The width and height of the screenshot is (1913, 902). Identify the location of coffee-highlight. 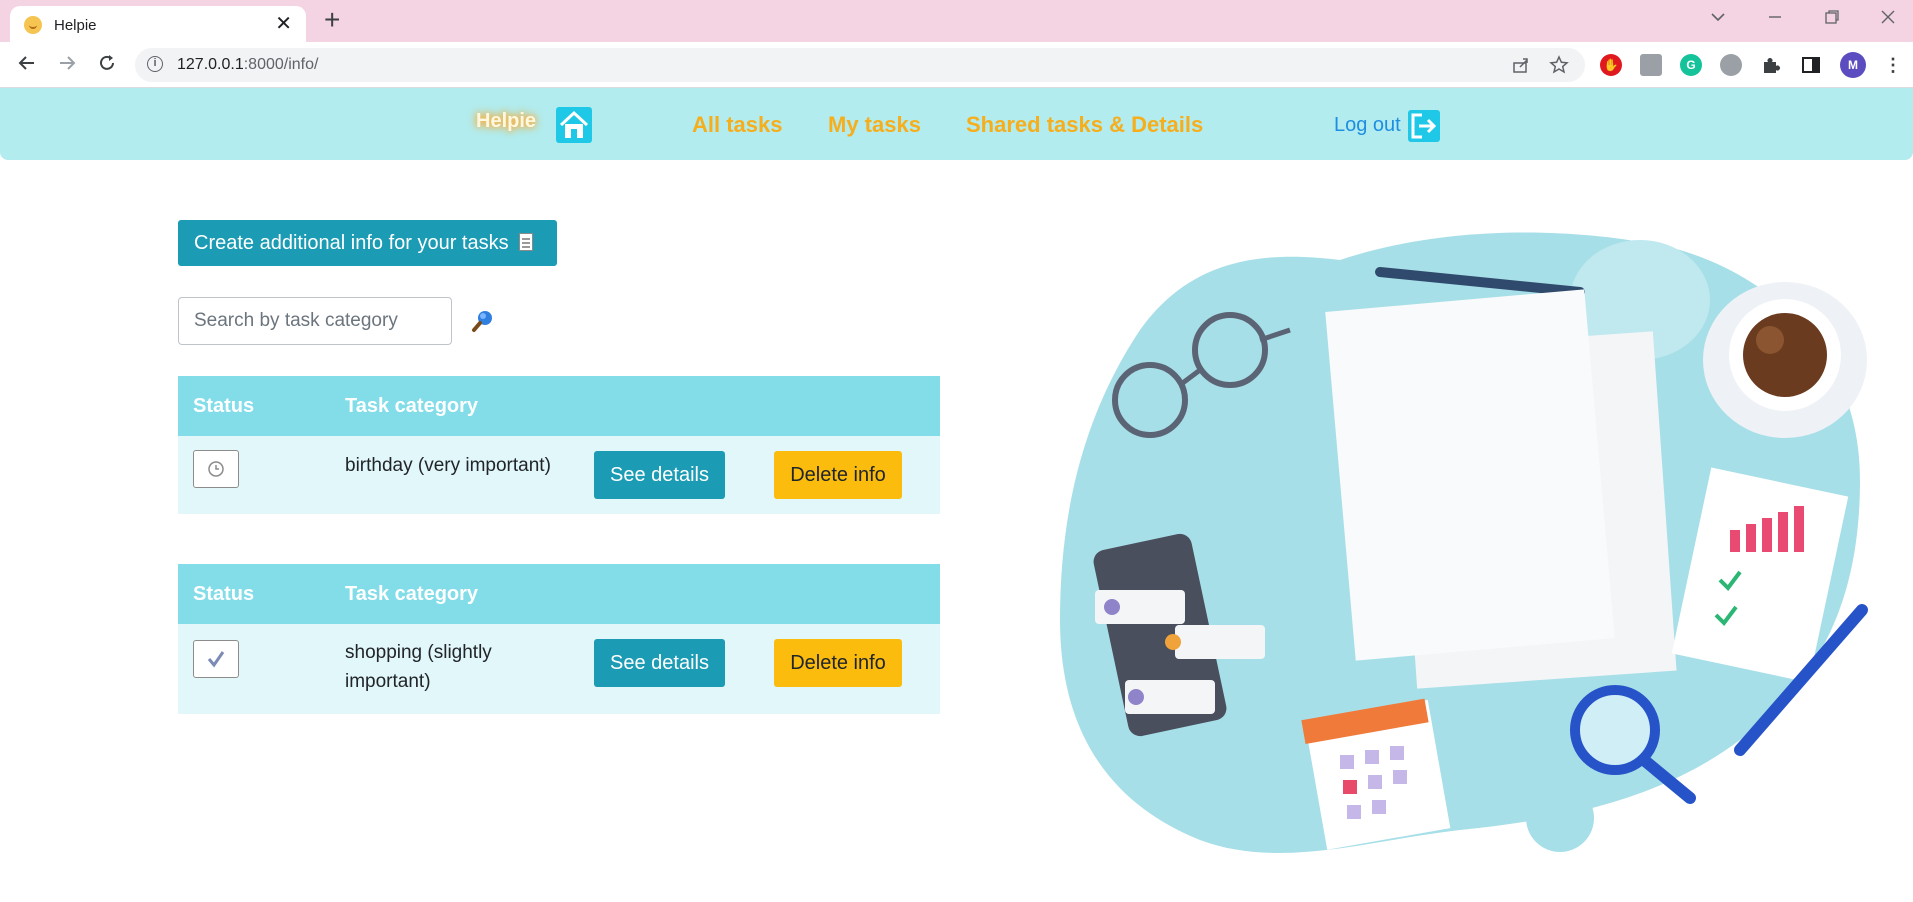
(1770, 340).